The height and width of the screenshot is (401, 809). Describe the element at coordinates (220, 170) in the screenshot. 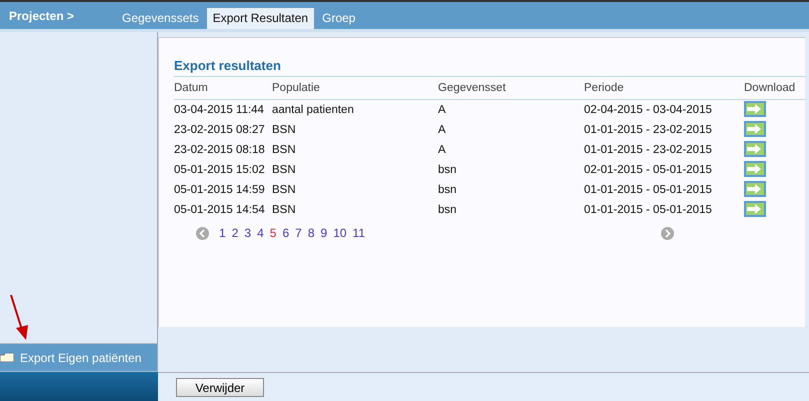

I see `table-cell-text: 05-01-2015 15:02` at that location.